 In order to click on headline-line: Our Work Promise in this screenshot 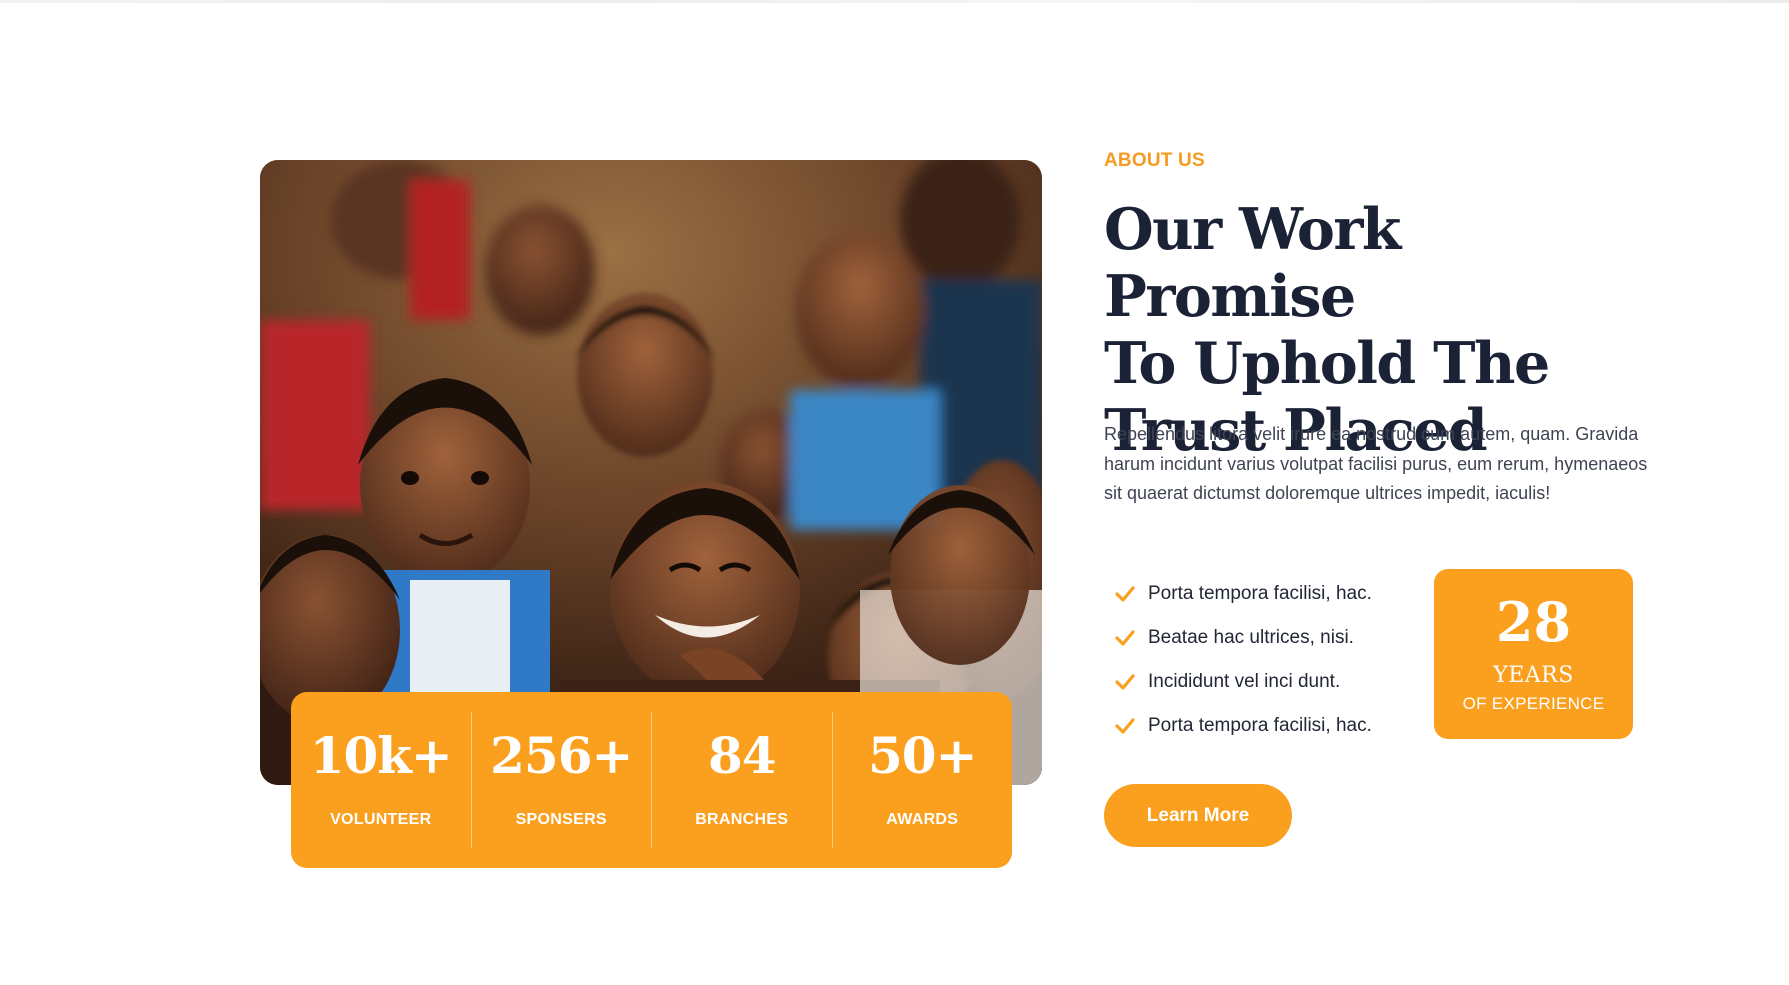, I will do `click(1252, 263)`.